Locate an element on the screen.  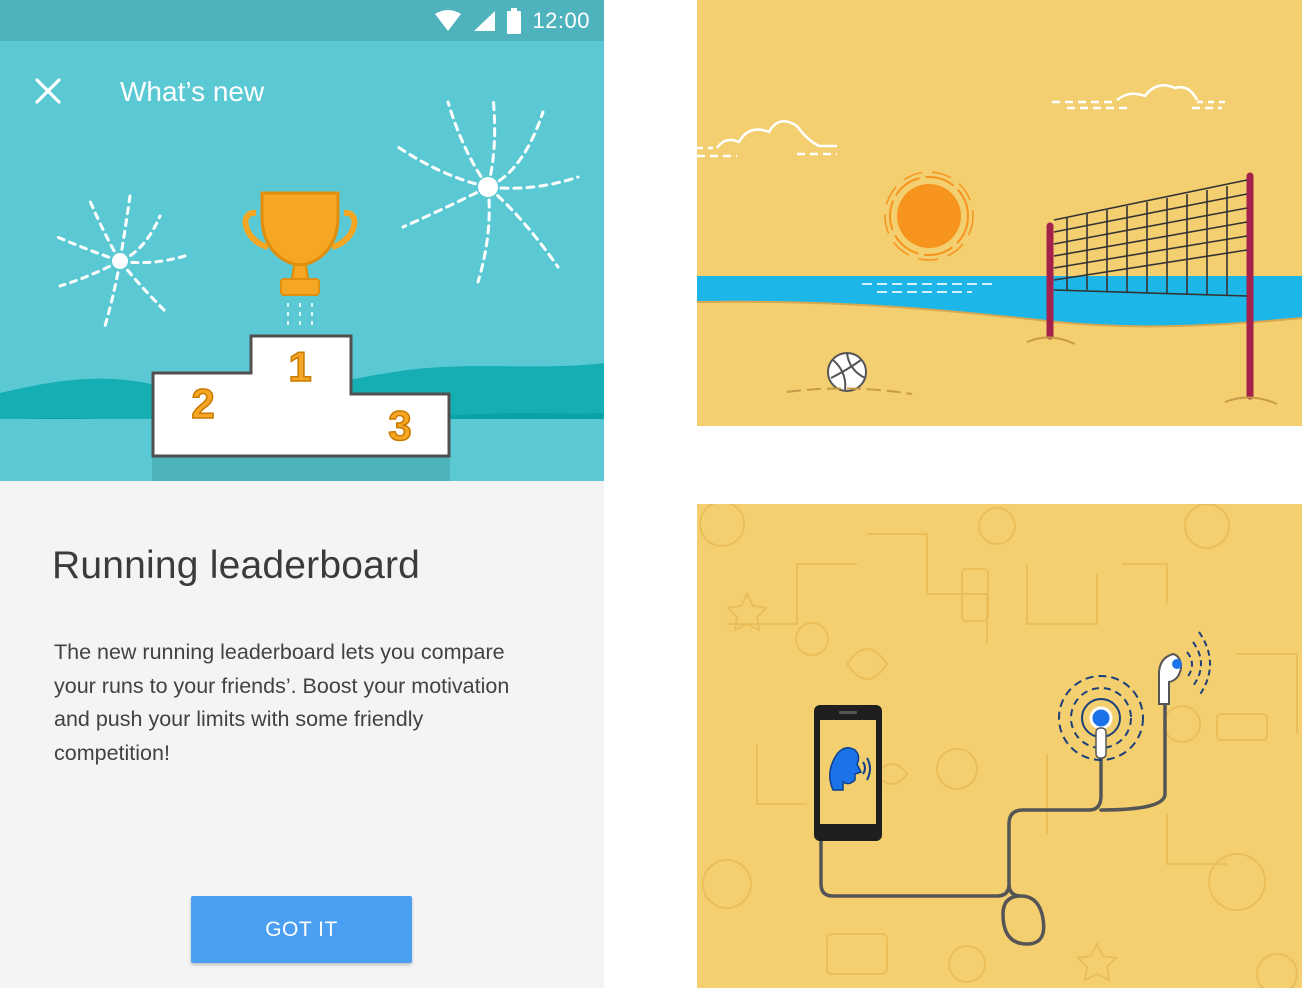
card-title: Running leaderboard is located at coordinates (236, 565).